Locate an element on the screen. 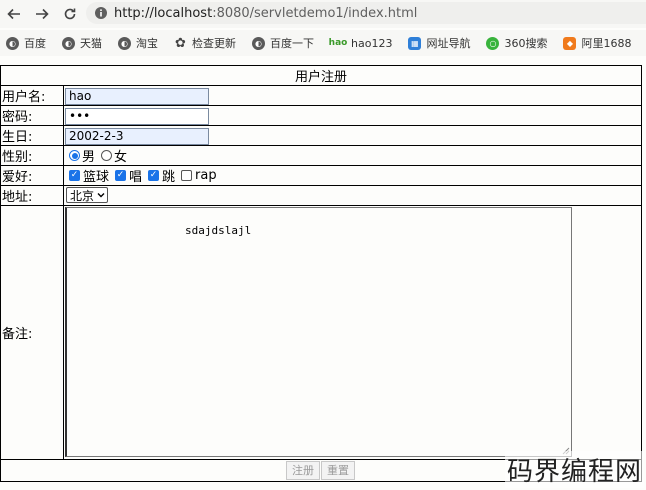 The height and width of the screenshot is (490, 646). username-input is located at coordinates (137, 96).